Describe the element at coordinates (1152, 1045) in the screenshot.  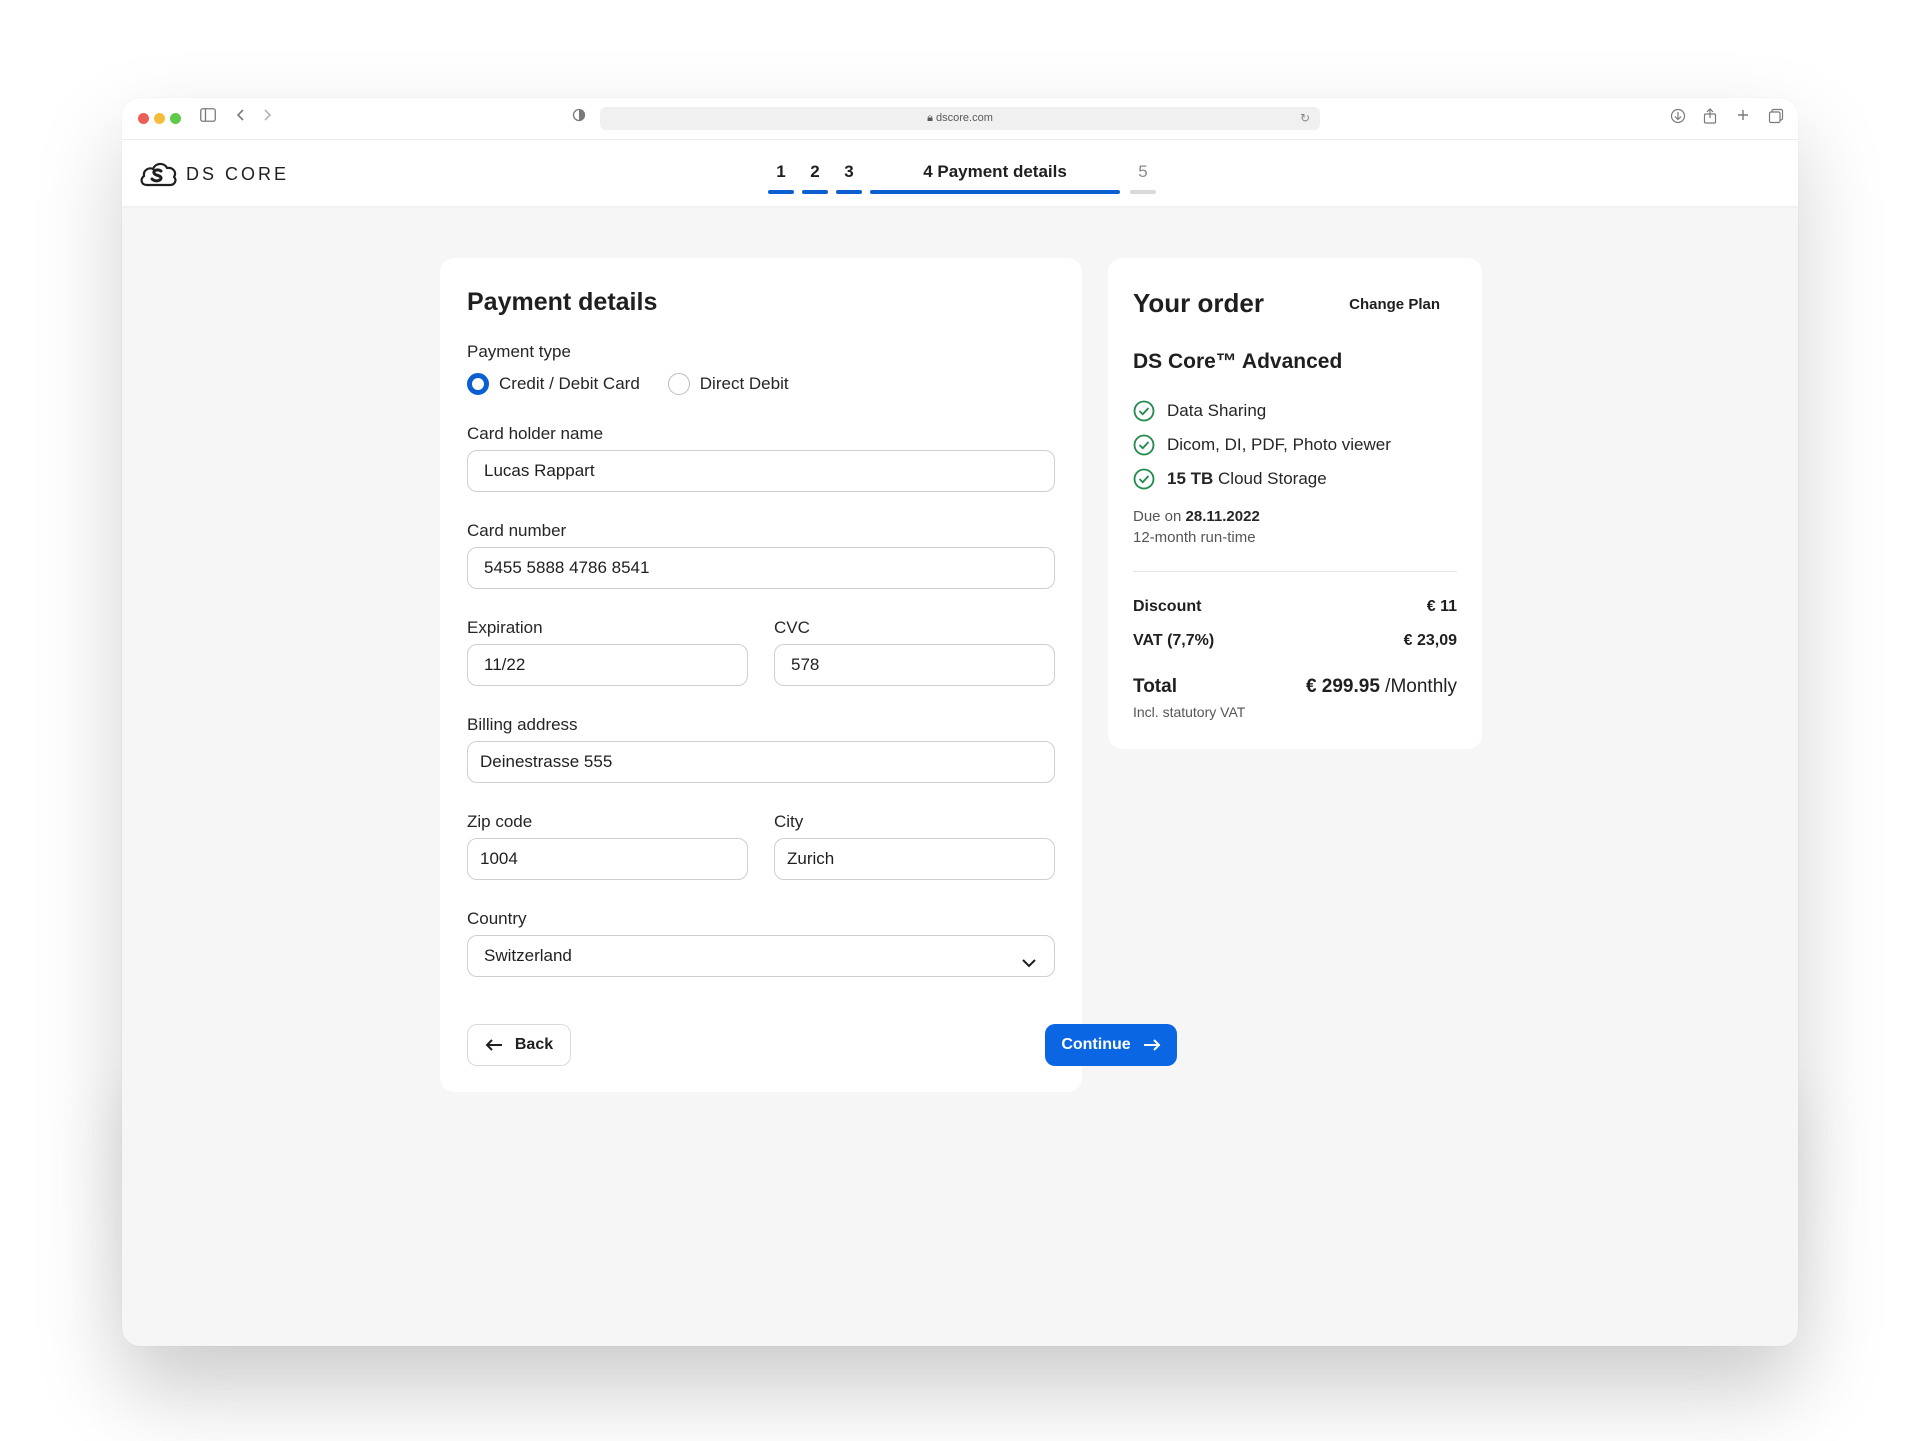
I see `arrow-right-icon` at that location.